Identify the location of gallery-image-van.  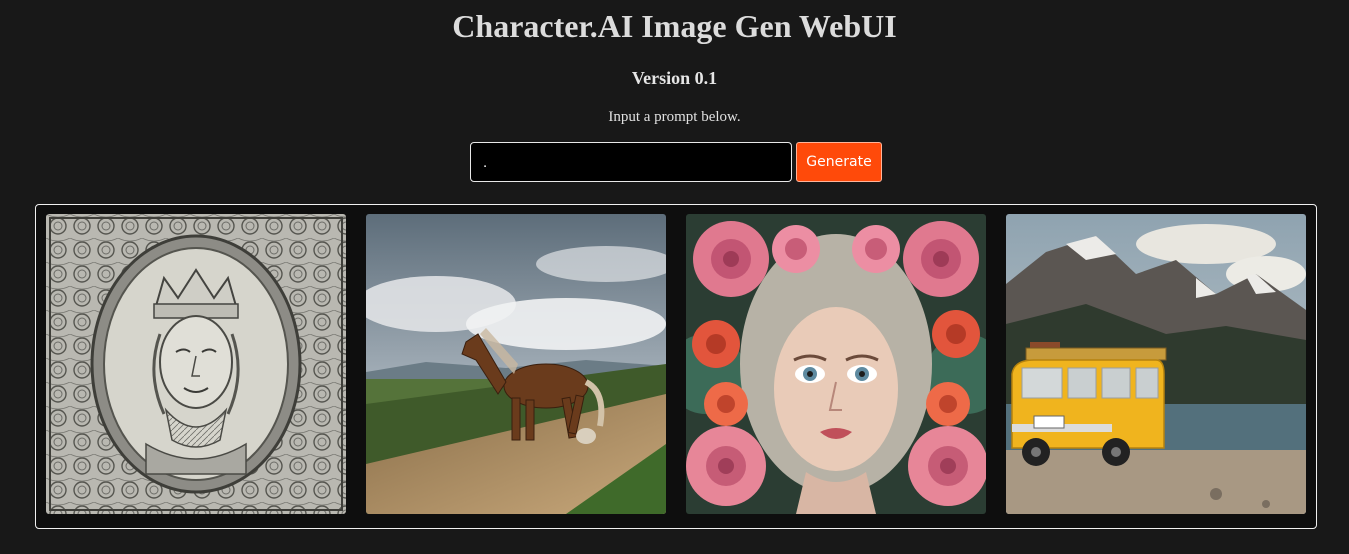
(1156, 364).